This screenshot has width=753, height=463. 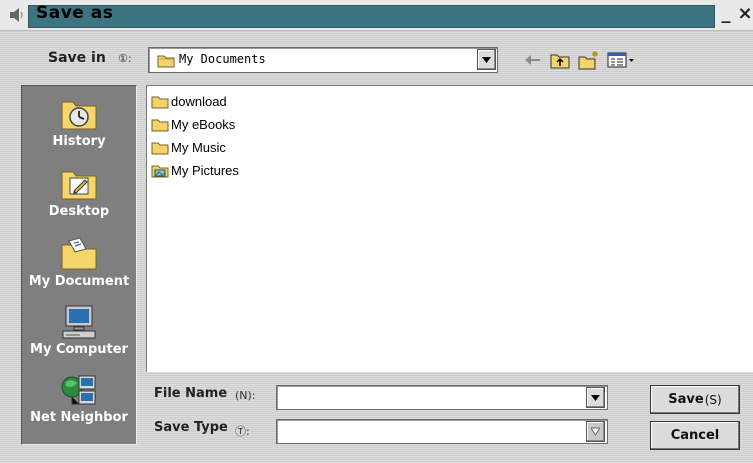 What do you see at coordinates (222, 59) in the screenshot?
I see `save-in-value: My Documents` at bounding box center [222, 59].